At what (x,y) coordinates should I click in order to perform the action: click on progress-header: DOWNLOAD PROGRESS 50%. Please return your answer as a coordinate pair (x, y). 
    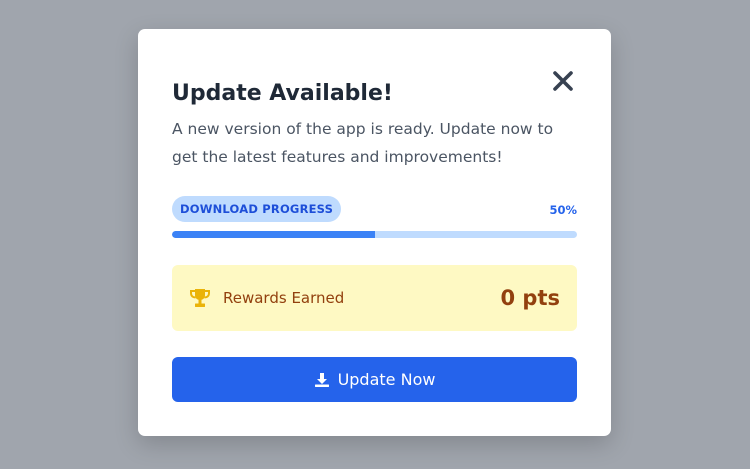
    Looking at the image, I should click on (374, 210).